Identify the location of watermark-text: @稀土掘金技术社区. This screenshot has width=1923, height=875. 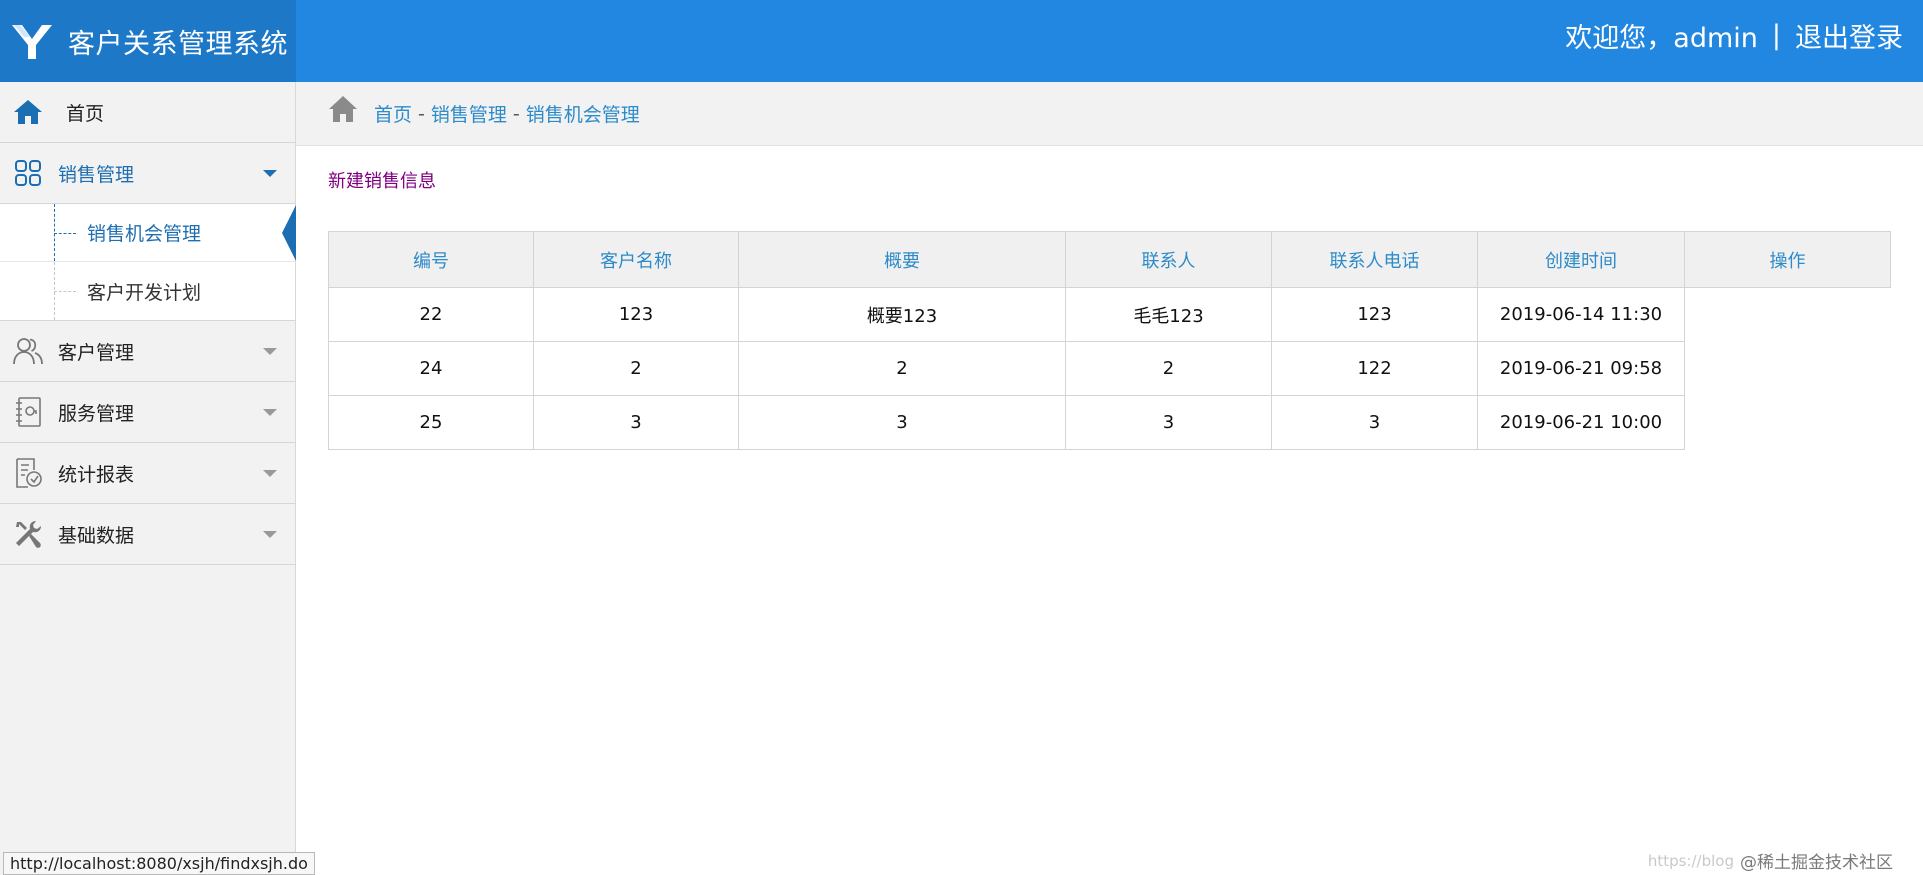
(1816, 863).